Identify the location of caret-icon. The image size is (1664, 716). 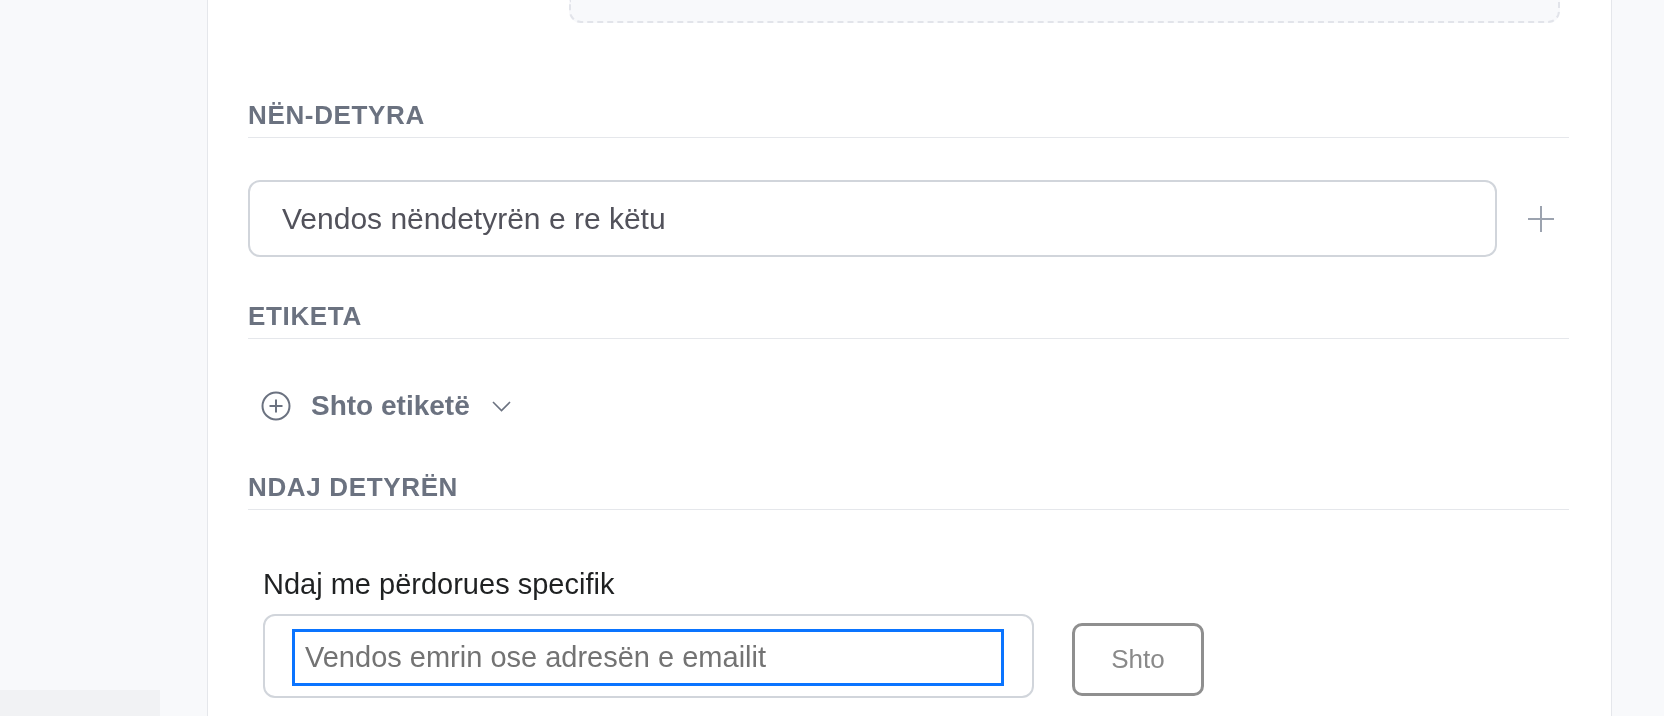
(501, 406).